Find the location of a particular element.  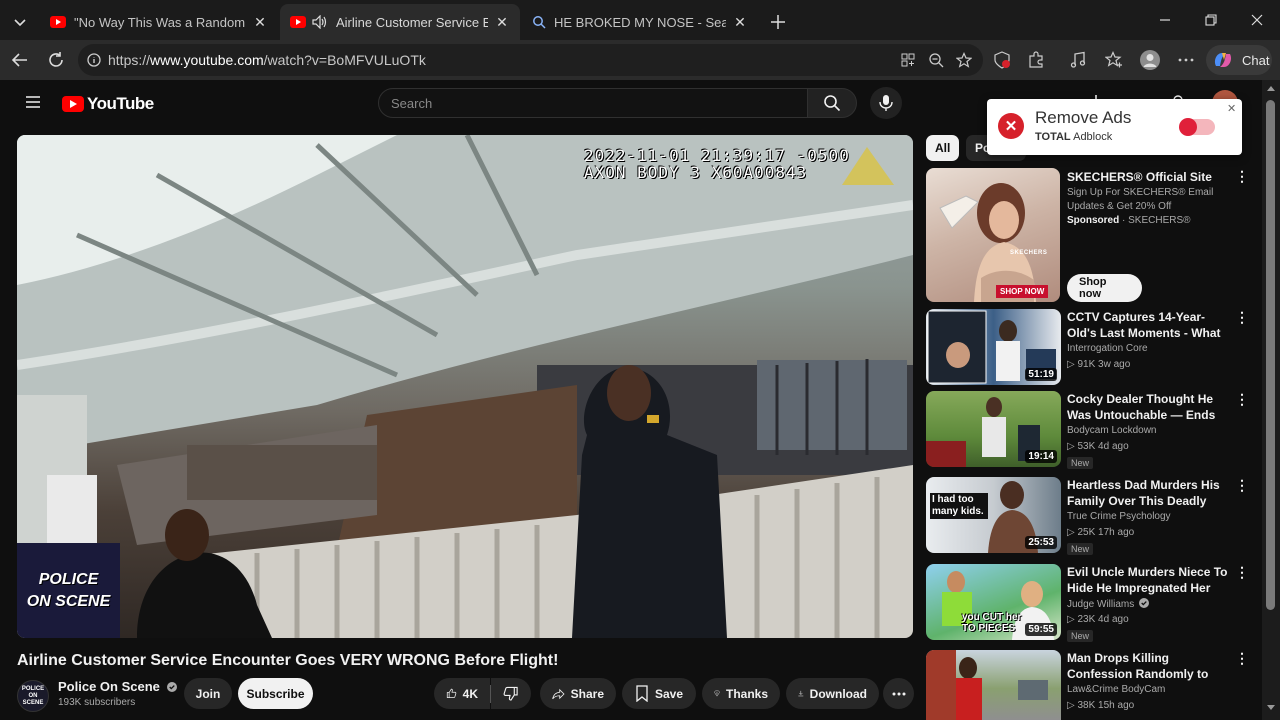

tab-title: "No Way This Was a Random Traffic Stop" is located at coordinates (160, 22).